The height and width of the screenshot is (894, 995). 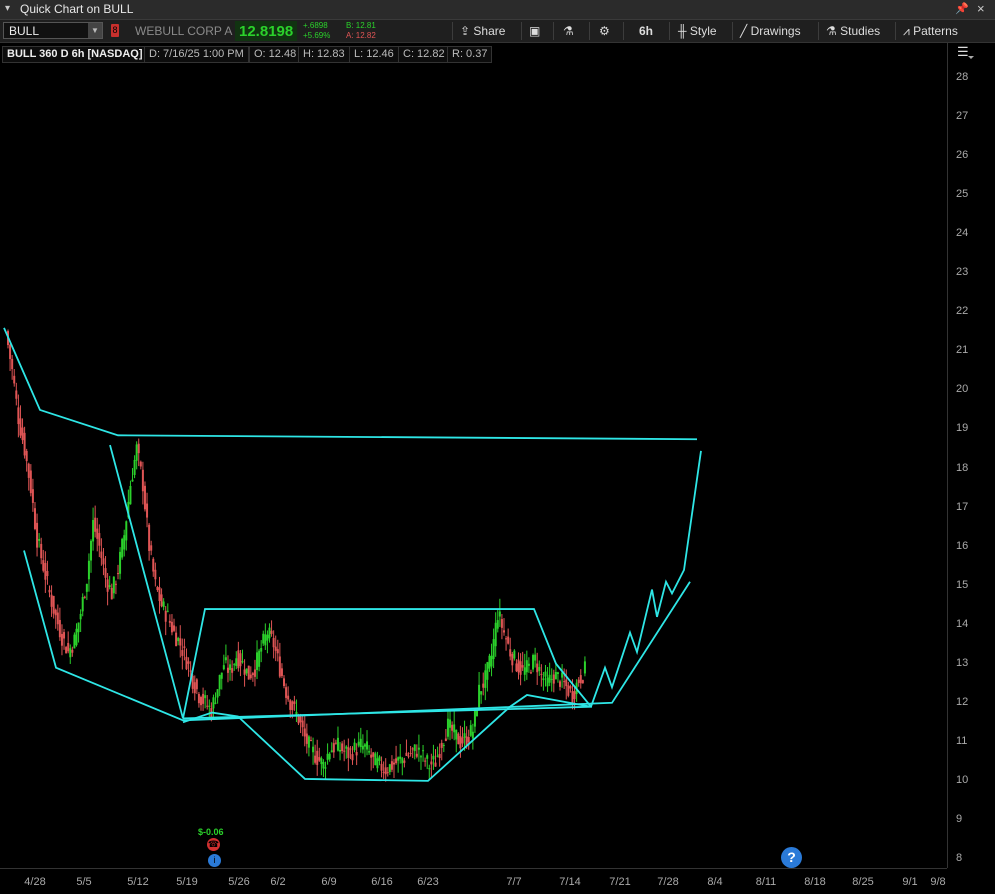 What do you see at coordinates (53, 30) in the screenshot?
I see `symbol-input: BULL ▼` at bounding box center [53, 30].